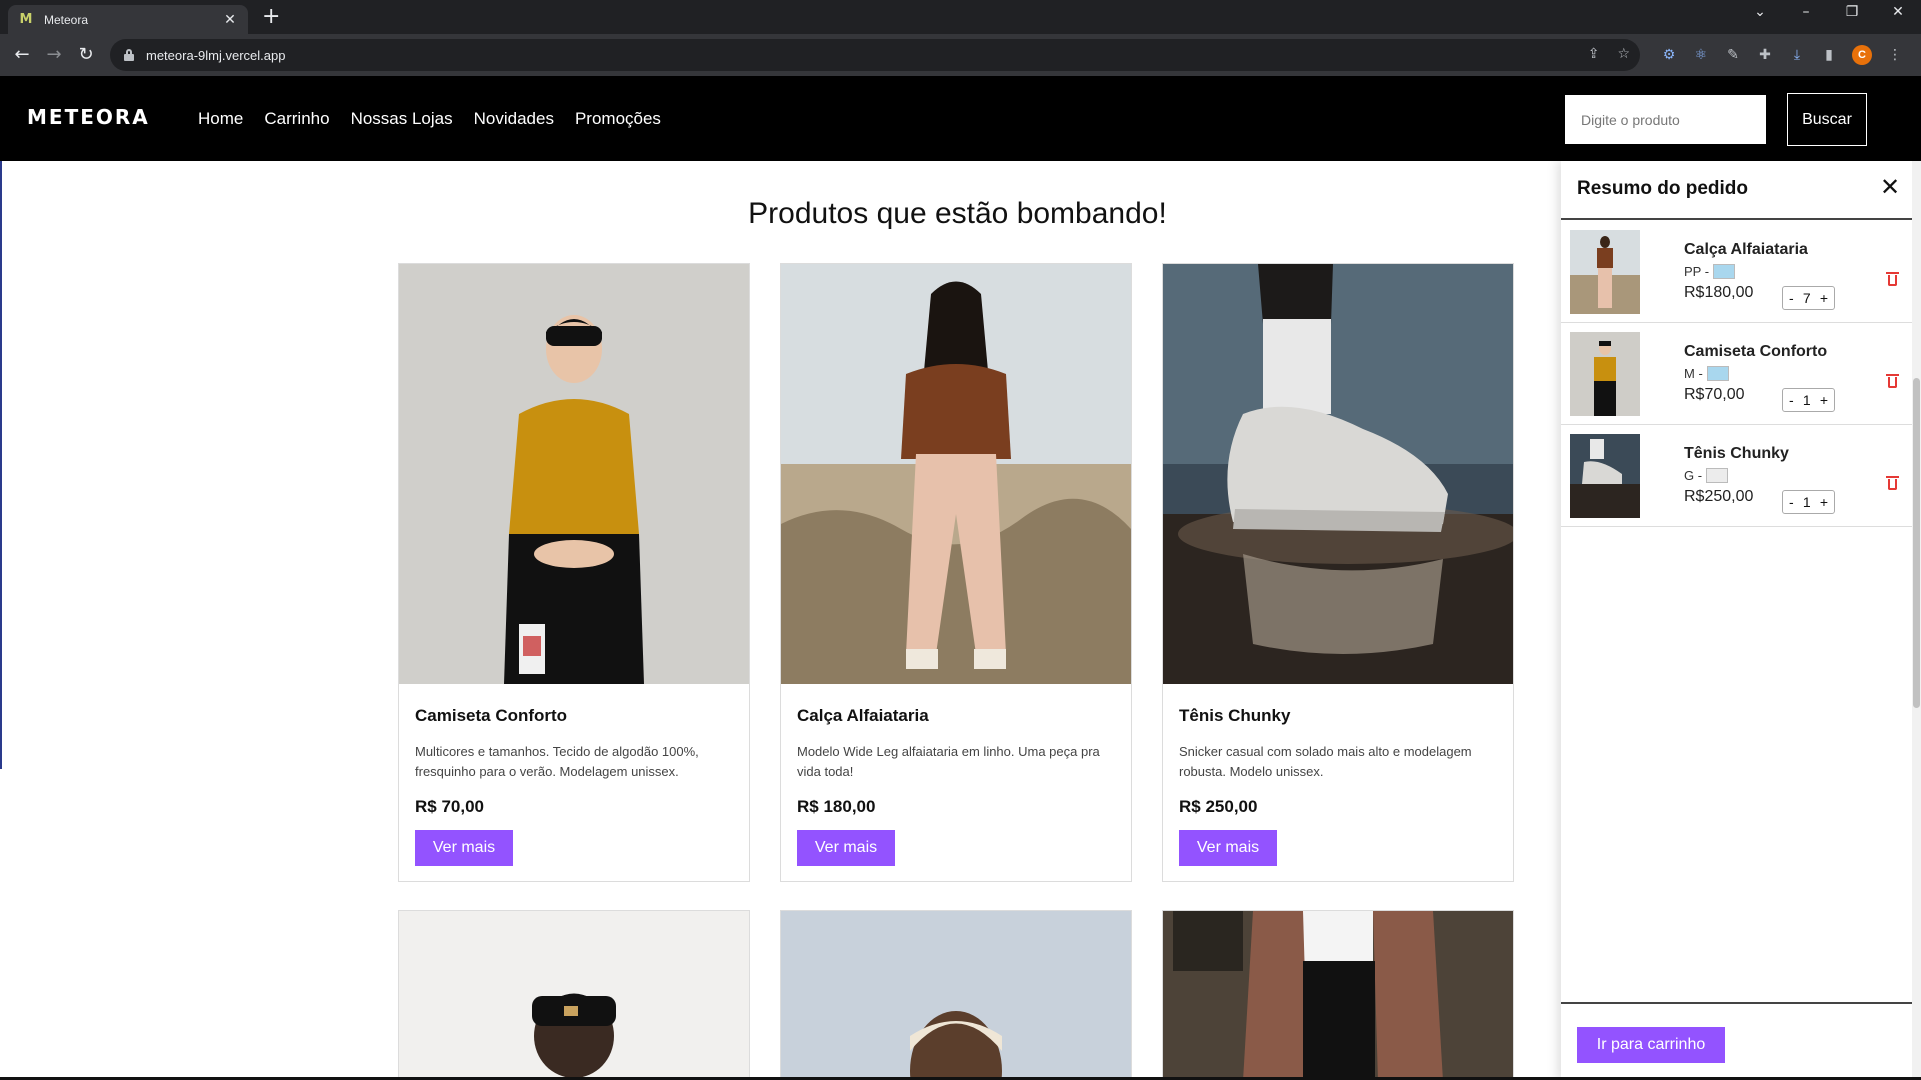 The height and width of the screenshot is (1080, 1921). What do you see at coordinates (1594, 54) in the screenshot?
I see `share-icon: ⇪` at bounding box center [1594, 54].